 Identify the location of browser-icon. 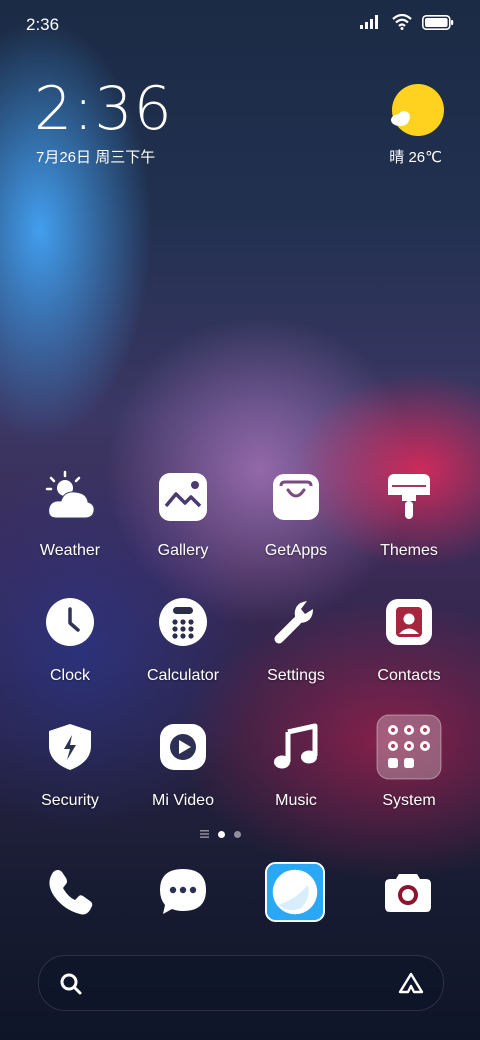
(295, 892).